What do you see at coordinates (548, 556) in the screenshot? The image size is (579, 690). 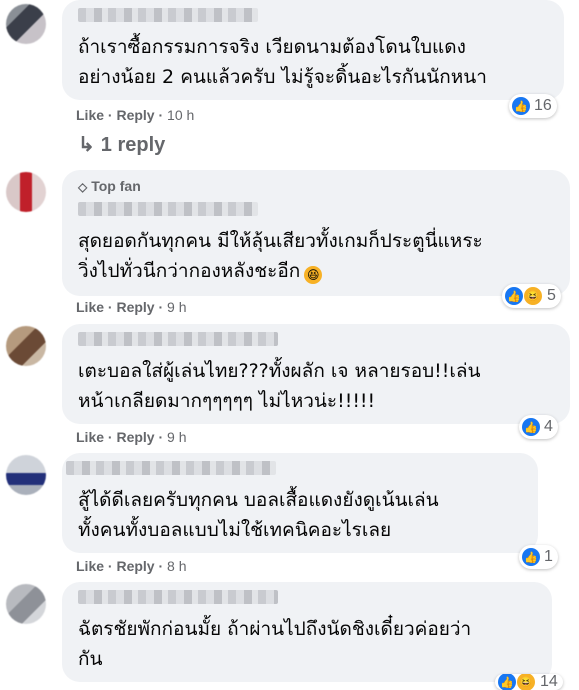 I see `reaction-count: 1` at bounding box center [548, 556].